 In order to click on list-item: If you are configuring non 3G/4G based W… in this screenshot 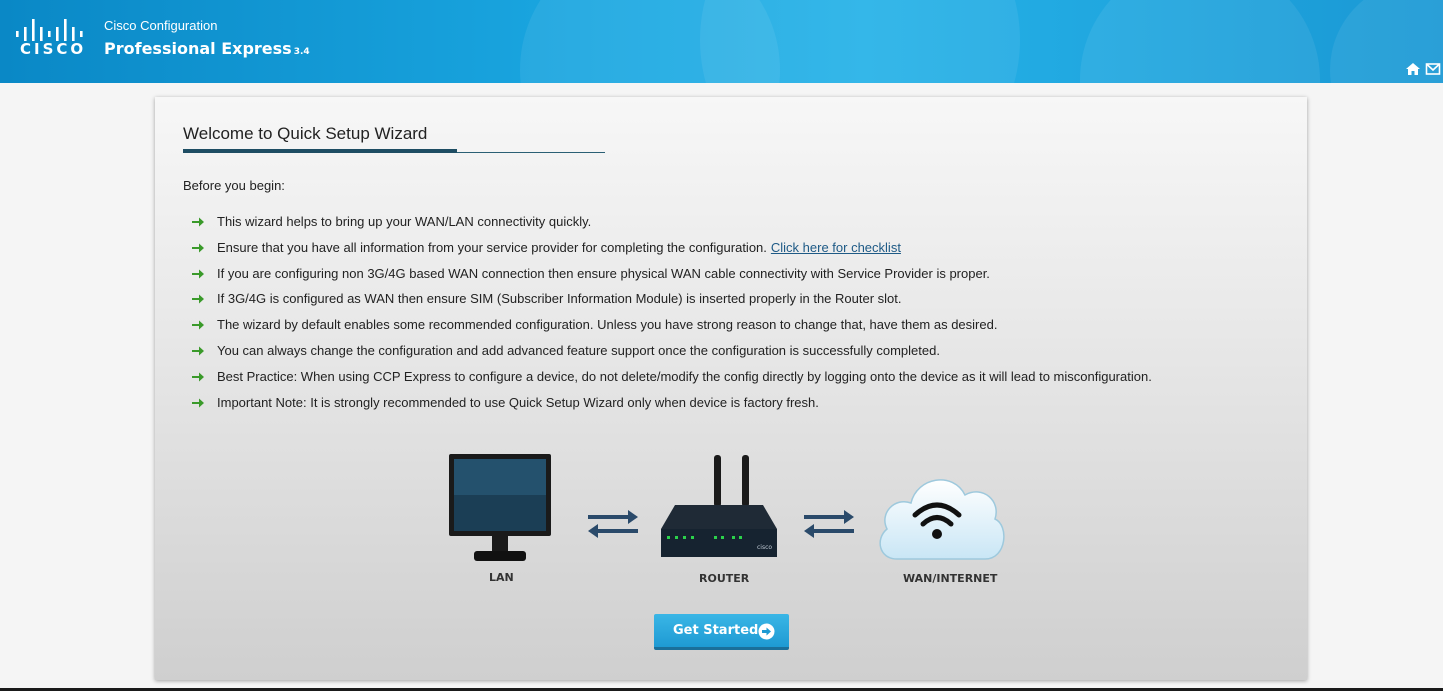, I will do `click(671, 279)`.